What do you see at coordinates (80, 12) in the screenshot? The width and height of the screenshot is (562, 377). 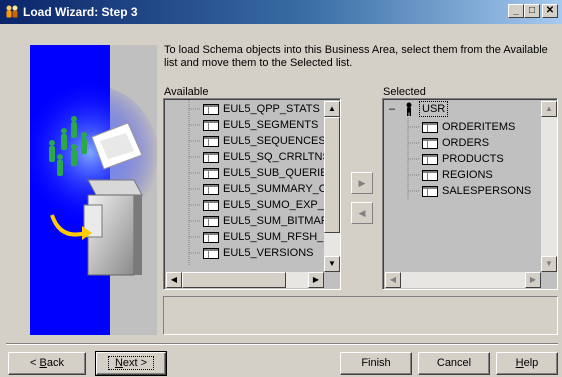 I see `window-title: Load Wizard: Step 3` at bounding box center [80, 12].